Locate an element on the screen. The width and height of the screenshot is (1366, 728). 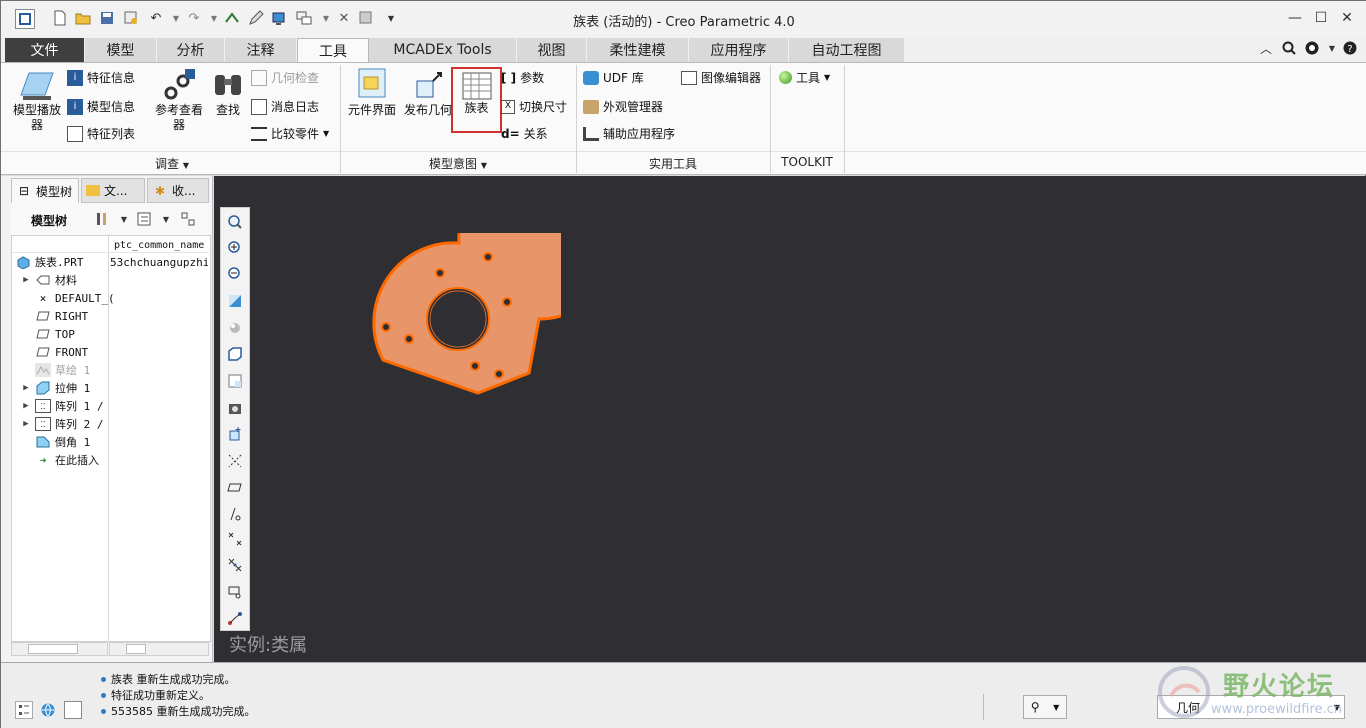
tree-row-right-plane: RIGHT is located at coordinates (61, 316).